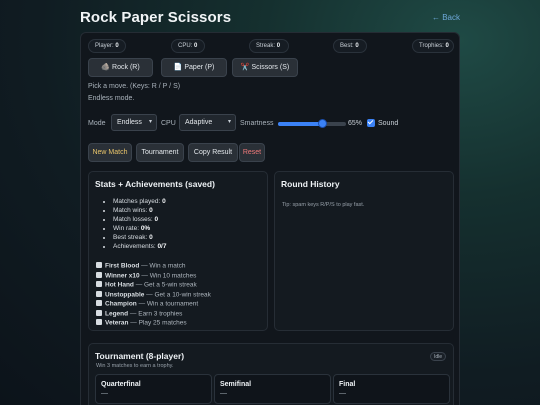  I want to click on cpu-select: Adaptive ▾, so click(207, 122).